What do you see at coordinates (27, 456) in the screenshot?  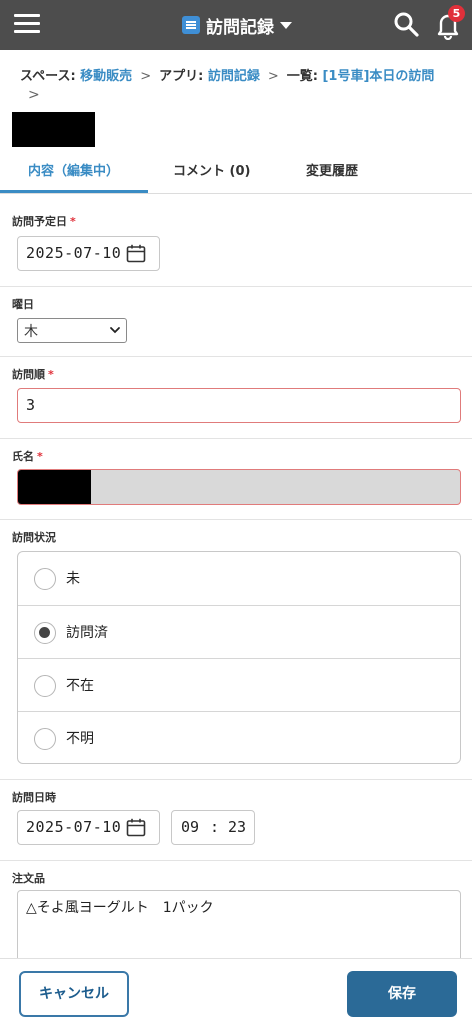 I see `name-label: 氏名 *` at bounding box center [27, 456].